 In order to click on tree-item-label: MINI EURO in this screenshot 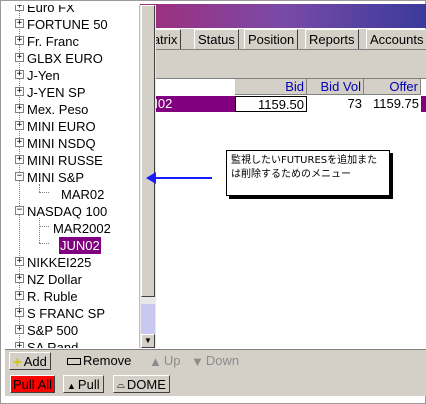, I will do `click(61, 126)`.